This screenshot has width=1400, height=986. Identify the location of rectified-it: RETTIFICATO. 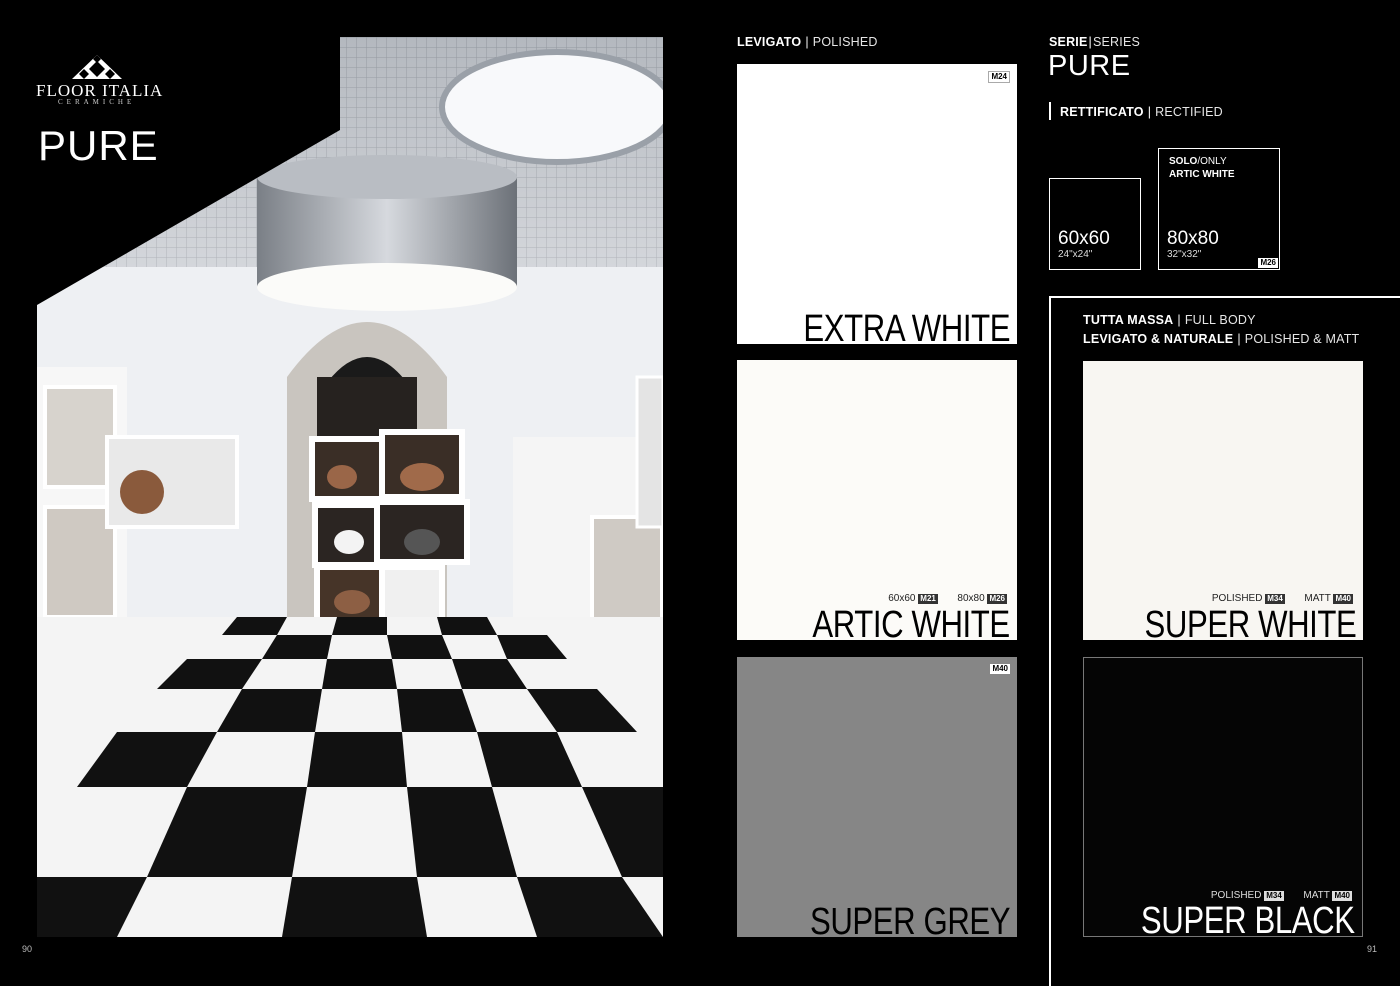
(1102, 112).